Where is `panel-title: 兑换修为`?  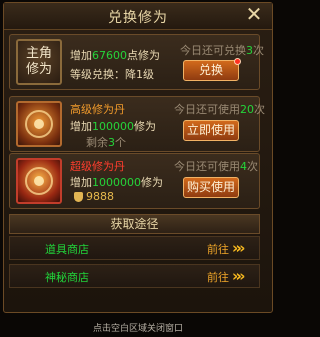
panel-title: 兑换修为 is located at coordinates (138, 18).